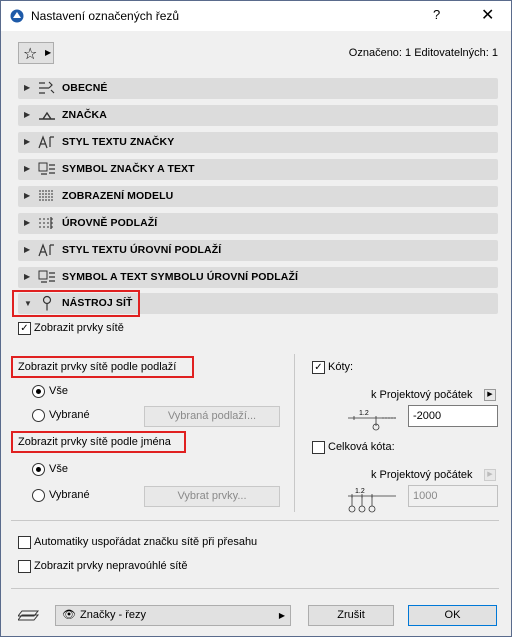 The width and height of the screenshot is (512, 637). Describe the element at coordinates (255, 520) in the screenshot. I see `section-divider` at that location.